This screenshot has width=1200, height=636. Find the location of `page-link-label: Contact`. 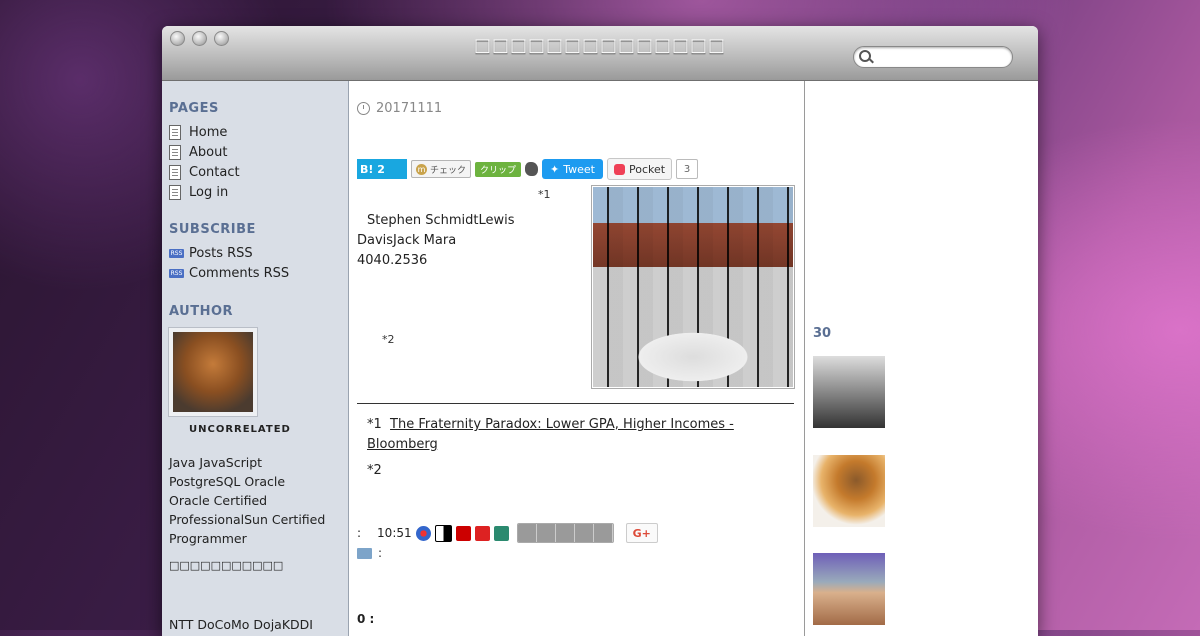

page-link-label: Contact is located at coordinates (214, 172).